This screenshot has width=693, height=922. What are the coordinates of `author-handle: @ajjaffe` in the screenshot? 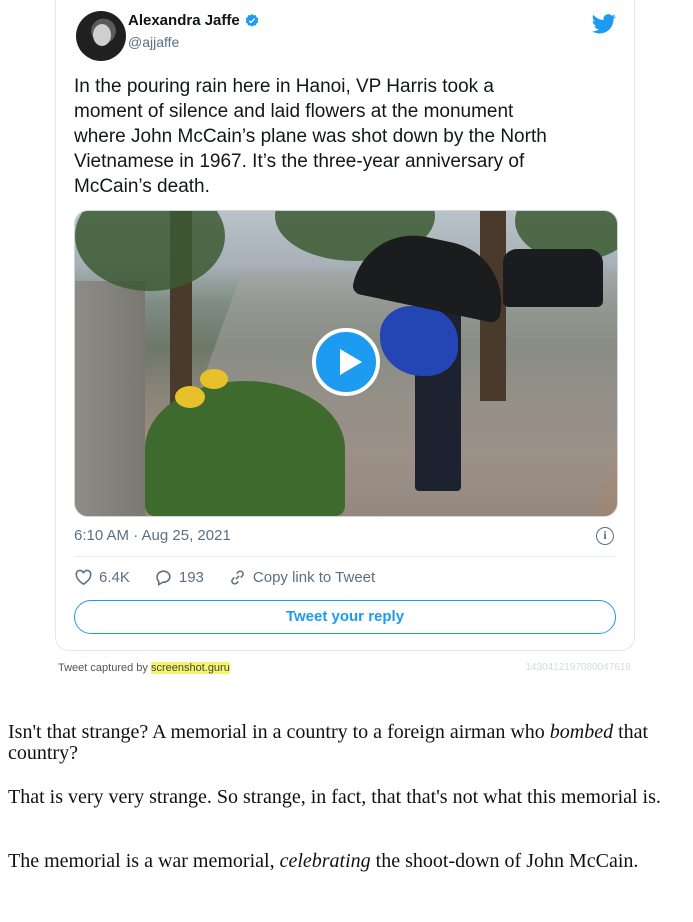 It's located at (153, 42).